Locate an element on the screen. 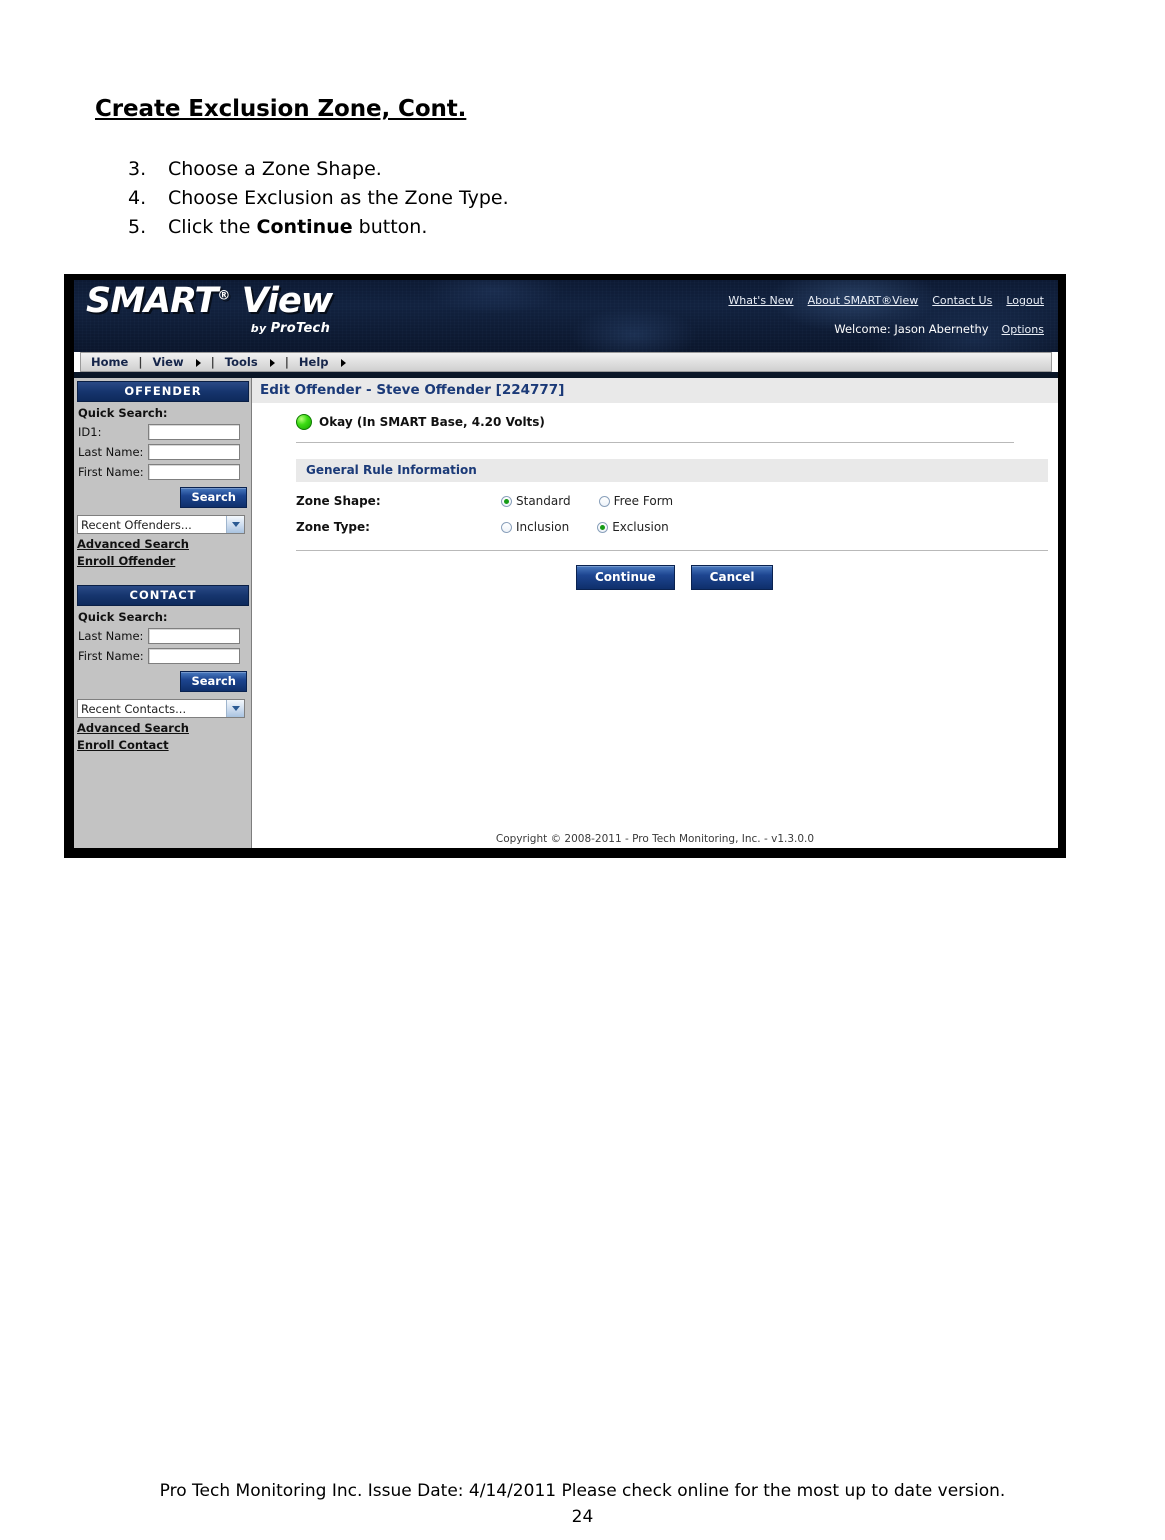 The width and height of the screenshot is (1165, 1540). main-navbar: Home | View | Tools | Help is located at coordinates (566, 362).